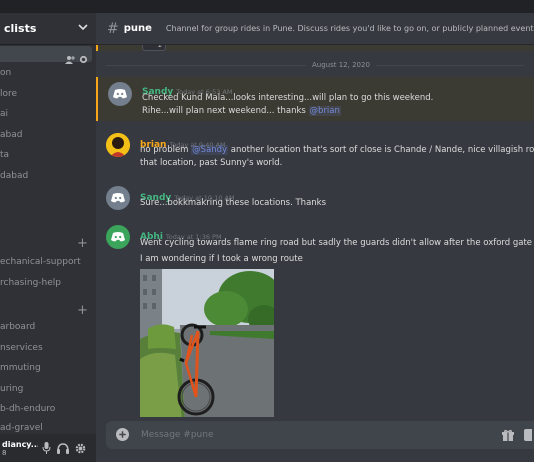  Describe the element at coordinates (118, 145) in the screenshot. I see `user-avatar` at that location.